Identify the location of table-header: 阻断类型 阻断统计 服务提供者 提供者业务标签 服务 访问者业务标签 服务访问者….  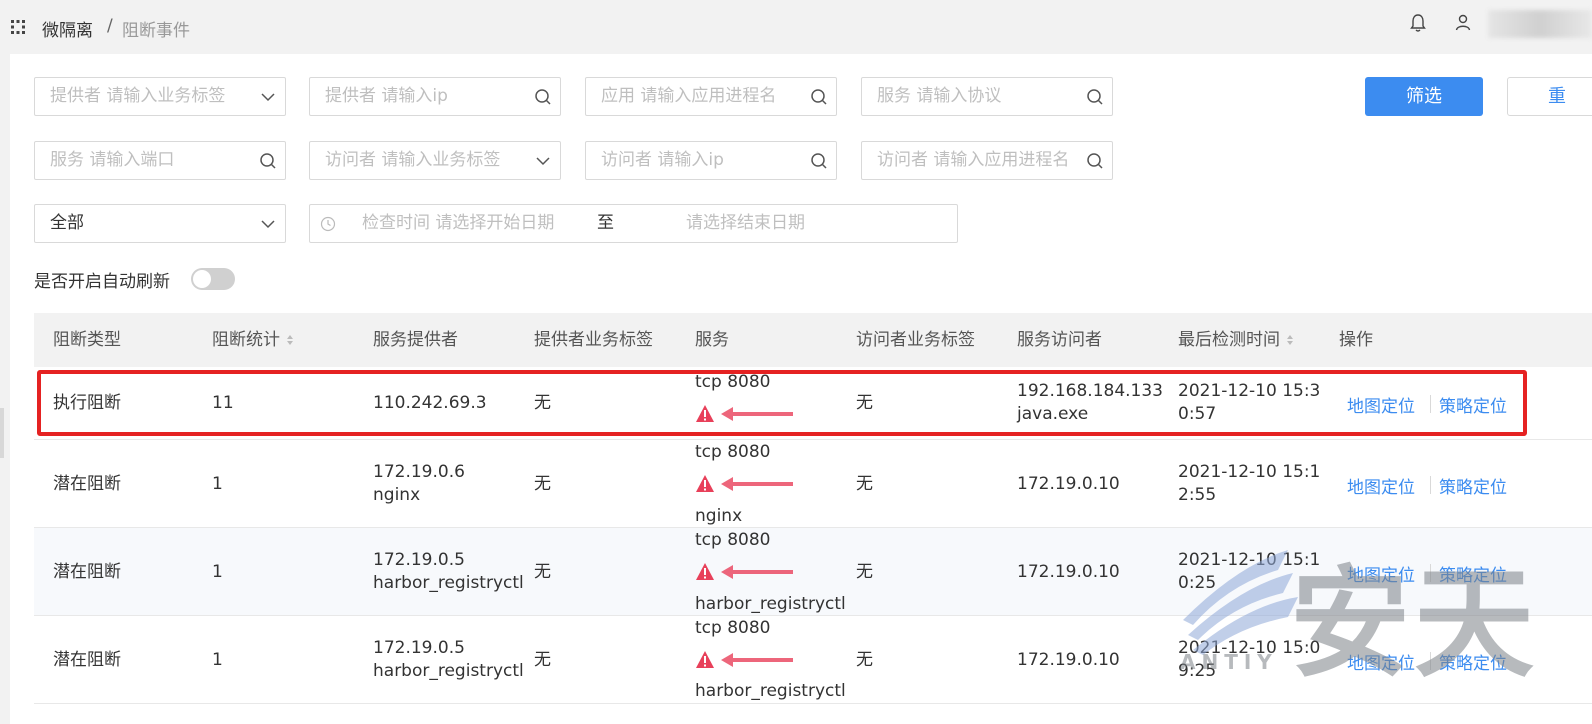
(813, 340).